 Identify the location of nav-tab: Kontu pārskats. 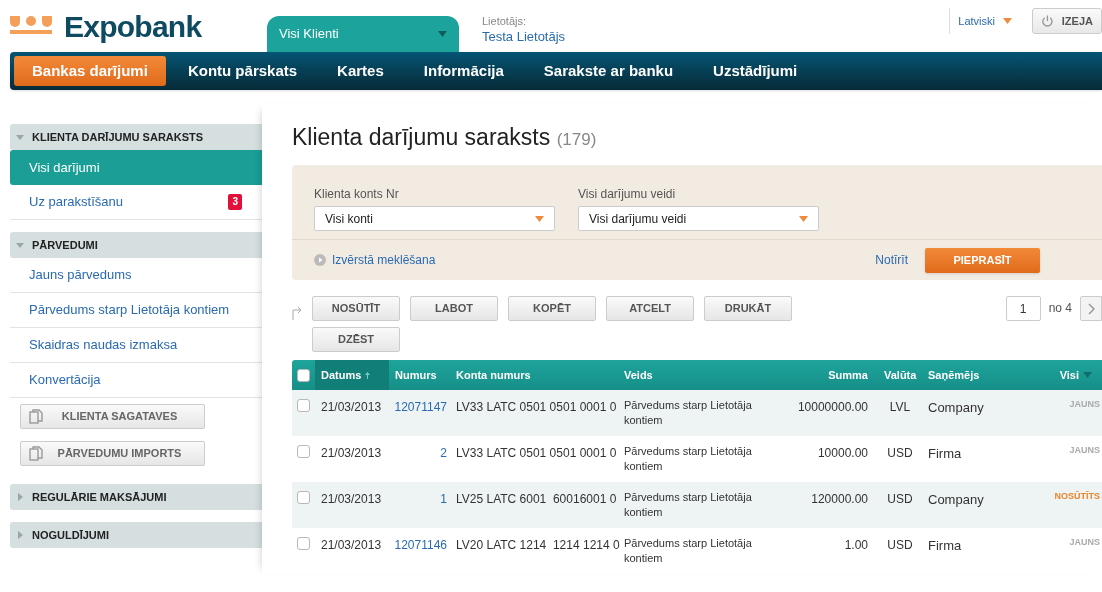
(242, 71).